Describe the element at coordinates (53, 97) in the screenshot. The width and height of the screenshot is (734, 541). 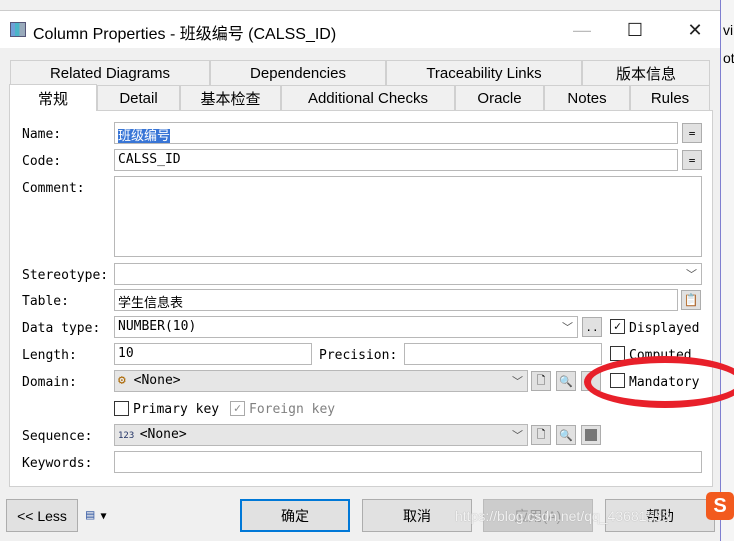
I see `tab-general: 常规` at that location.